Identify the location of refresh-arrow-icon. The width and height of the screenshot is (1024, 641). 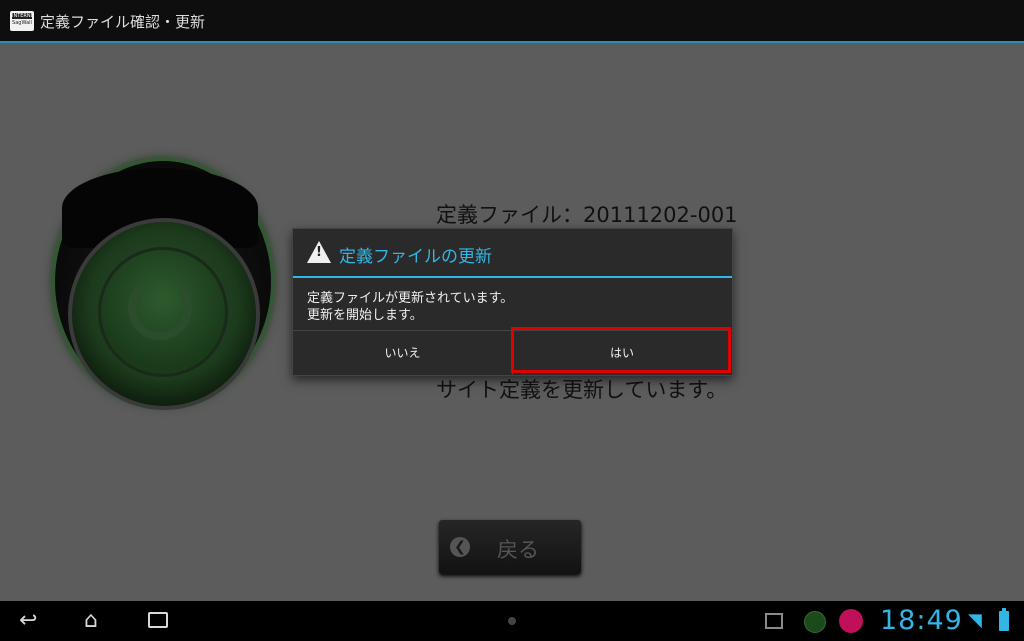
(160, 308).